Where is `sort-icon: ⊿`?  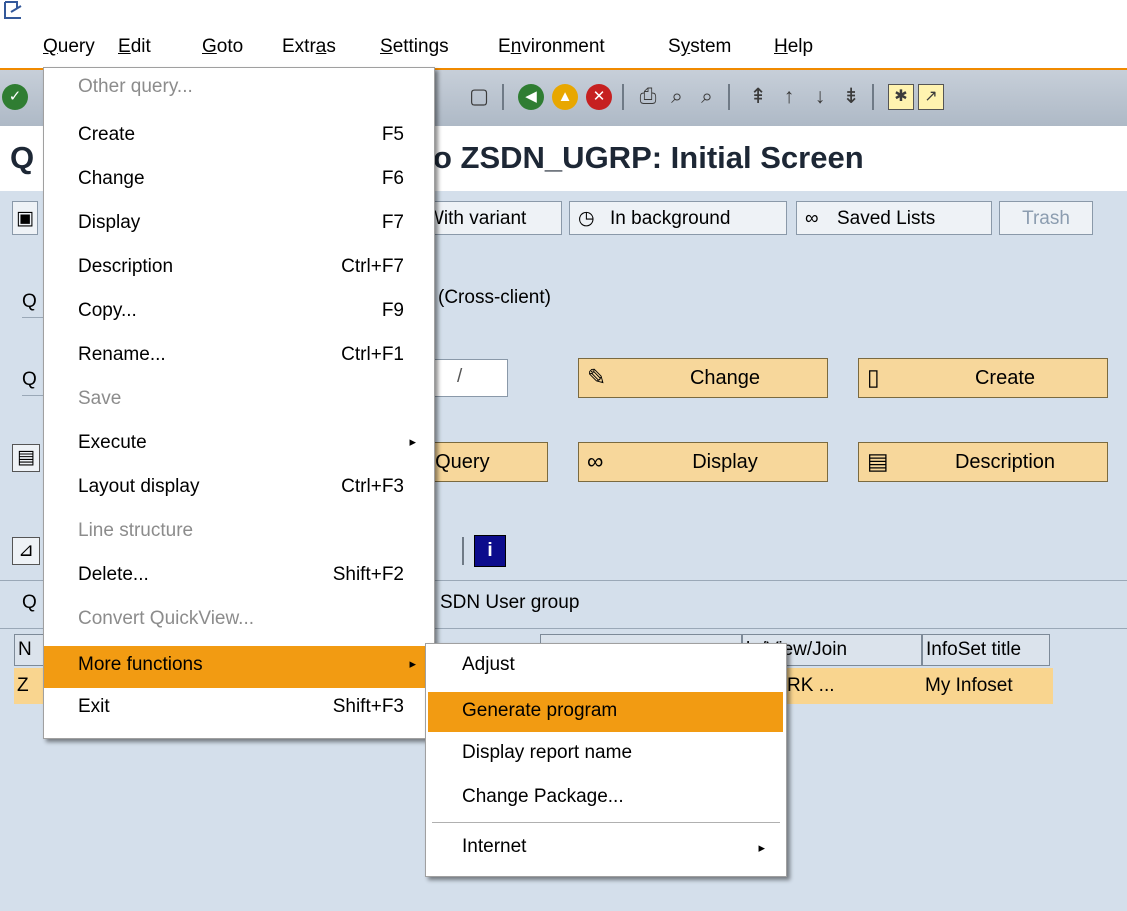
sort-icon: ⊿ is located at coordinates (26, 551).